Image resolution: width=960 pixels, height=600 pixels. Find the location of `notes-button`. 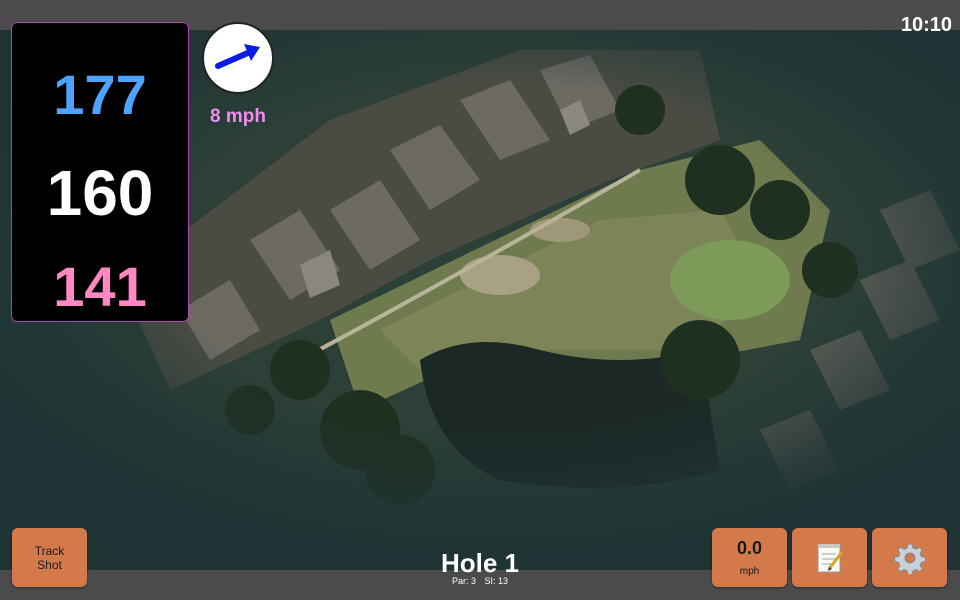

notes-button is located at coordinates (829, 557).